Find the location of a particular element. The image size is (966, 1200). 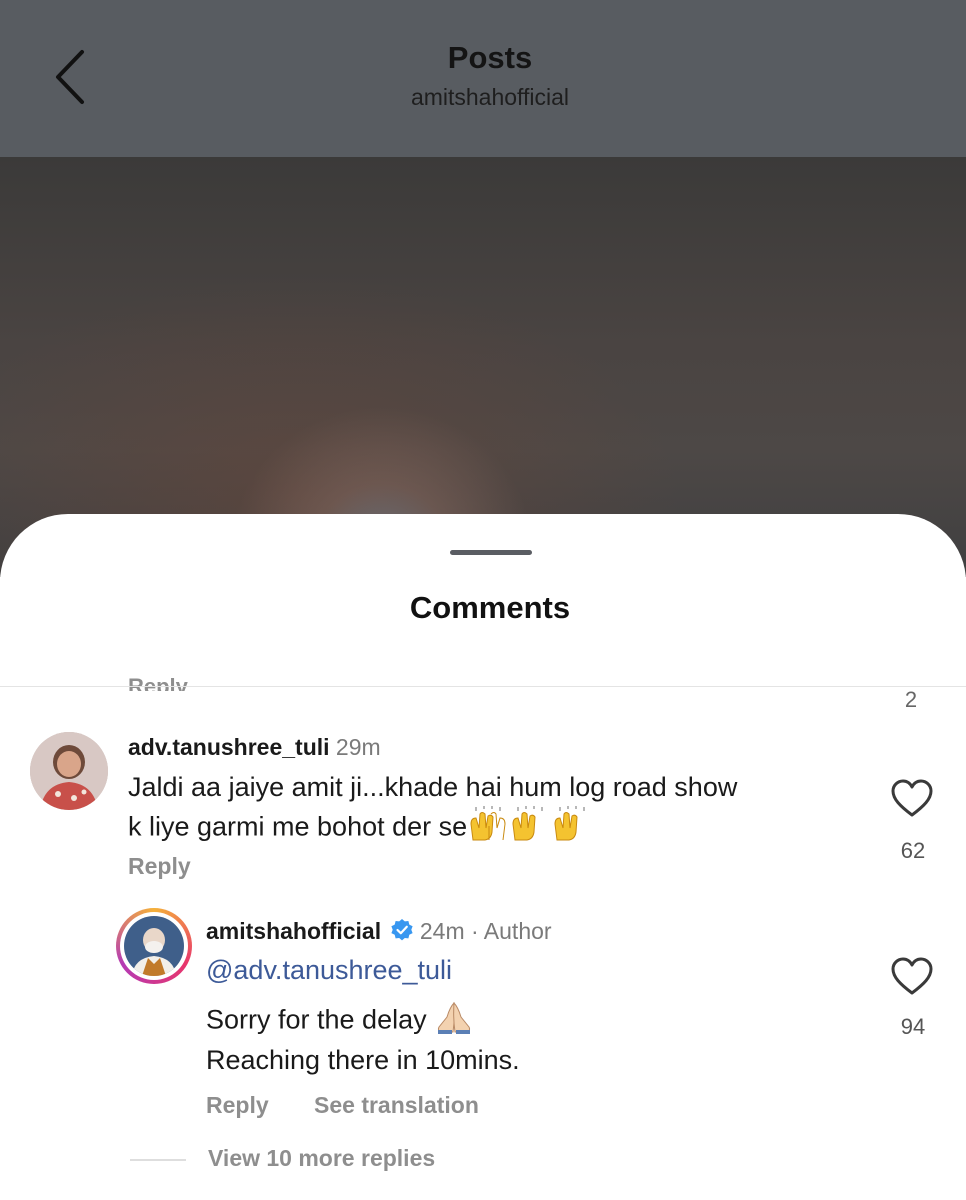

comments-title: Comments is located at coordinates (490, 607).